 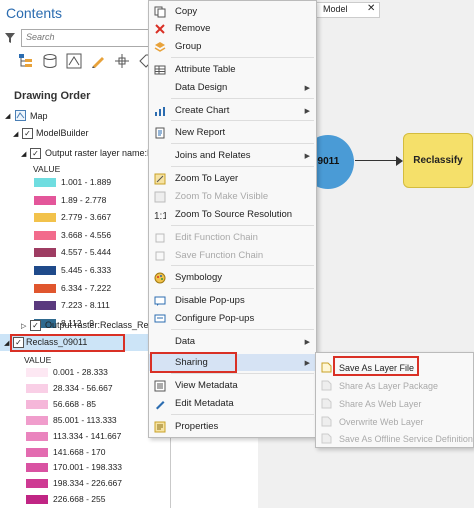 What do you see at coordinates (86, 288) in the screenshot?
I see `legend-label: 6.334 - 7.222` at bounding box center [86, 288].